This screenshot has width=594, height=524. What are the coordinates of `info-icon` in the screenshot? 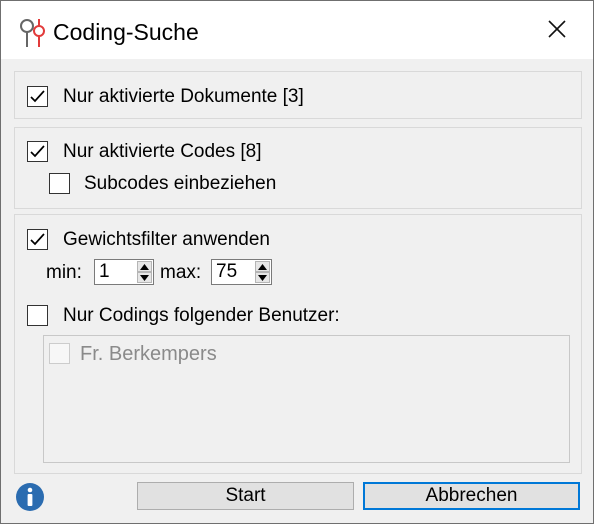 It's located at (30, 497).